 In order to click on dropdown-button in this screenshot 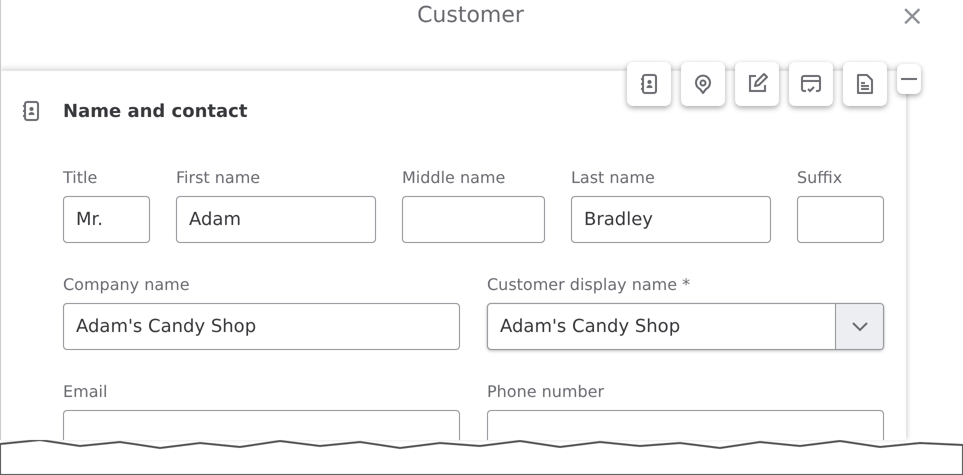, I will do `click(859, 326)`.